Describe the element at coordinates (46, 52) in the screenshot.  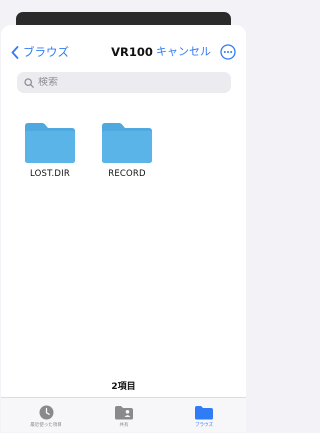
I see `back-button-label: ブラウズ` at that location.